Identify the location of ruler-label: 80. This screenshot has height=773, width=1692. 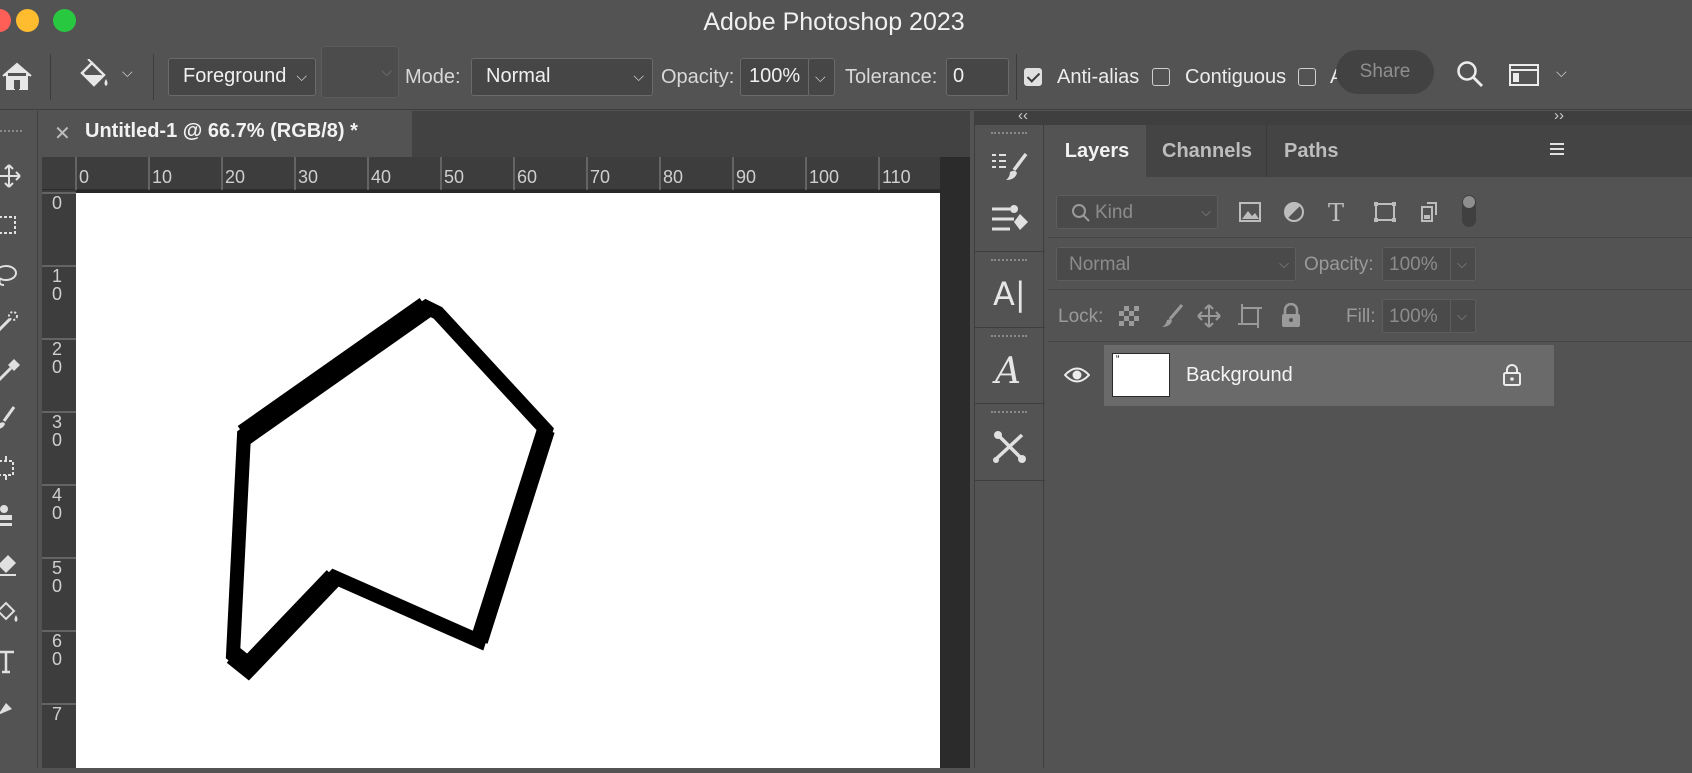
(673, 177).